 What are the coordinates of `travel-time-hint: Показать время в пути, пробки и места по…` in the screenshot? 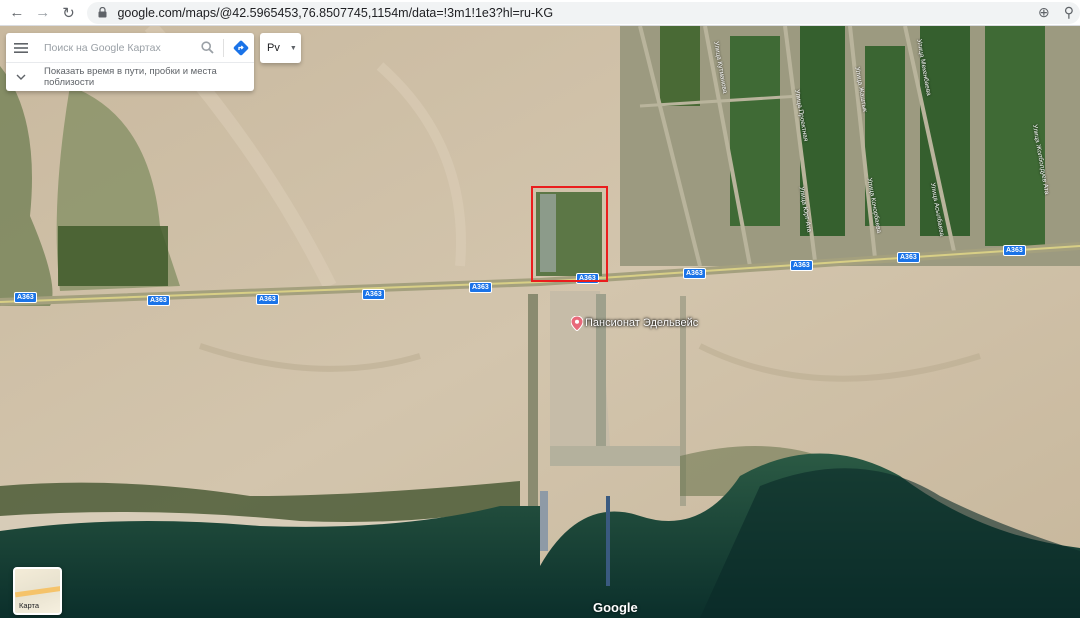 It's located at (130, 76).